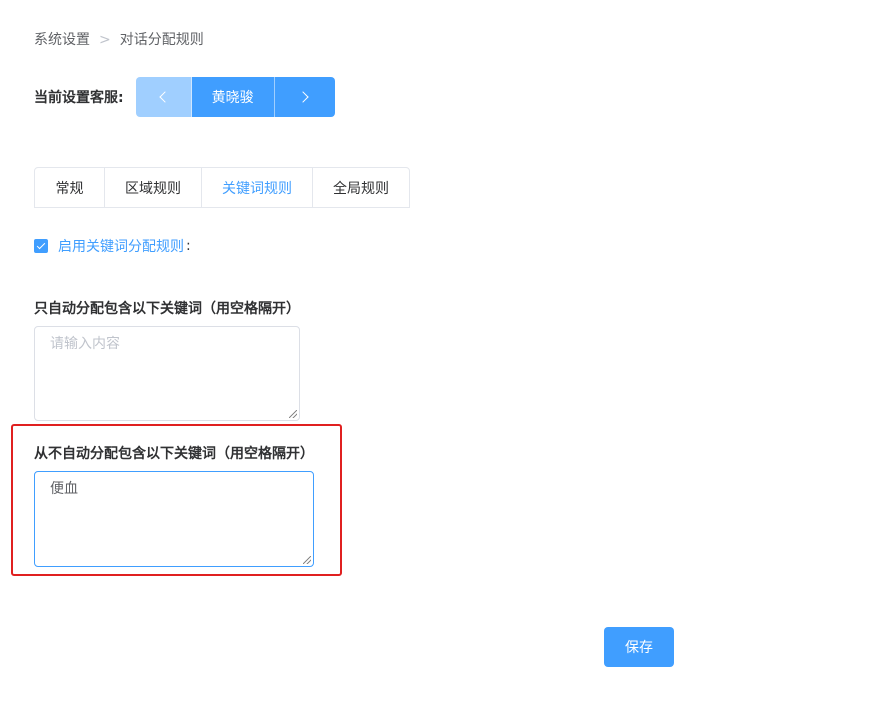 This screenshot has width=876, height=728. I want to click on next-agent-button, so click(304, 97).